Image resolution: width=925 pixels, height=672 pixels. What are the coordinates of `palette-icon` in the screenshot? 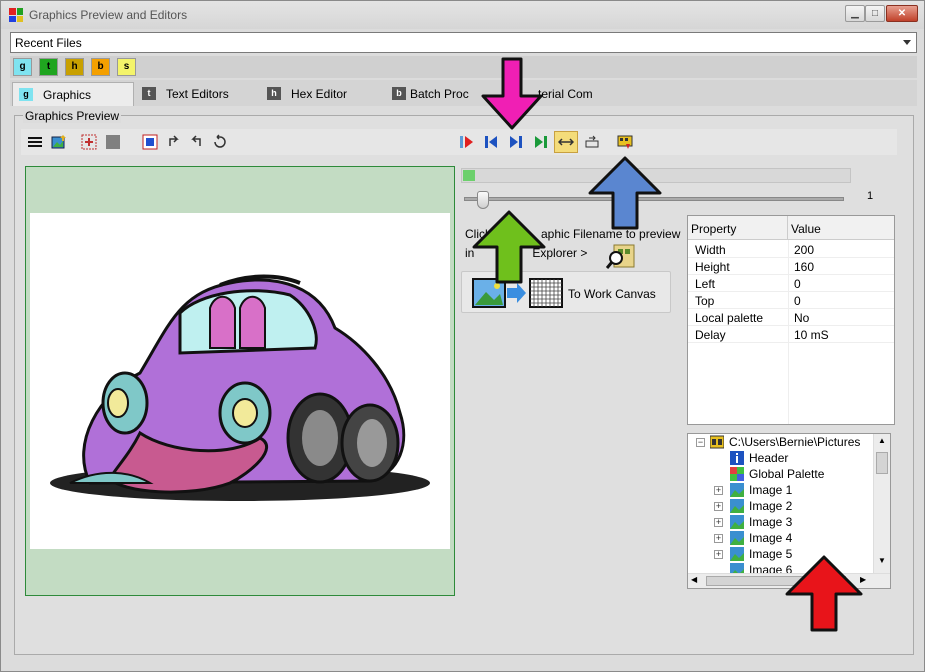 It's located at (737, 474).